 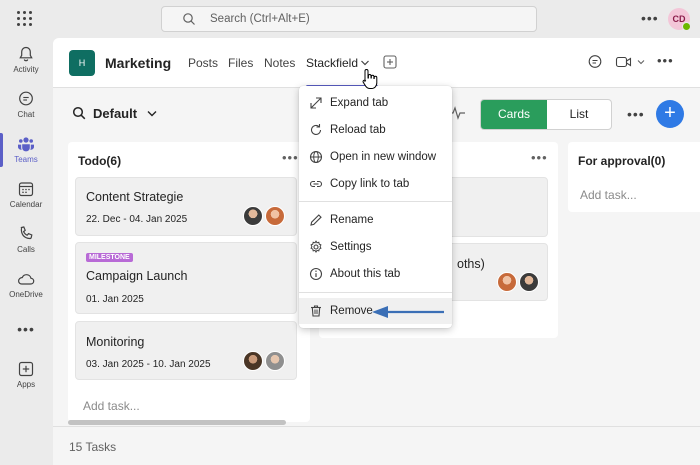 I want to click on menu-item-about-tab: About this tab, so click(x=375, y=274).